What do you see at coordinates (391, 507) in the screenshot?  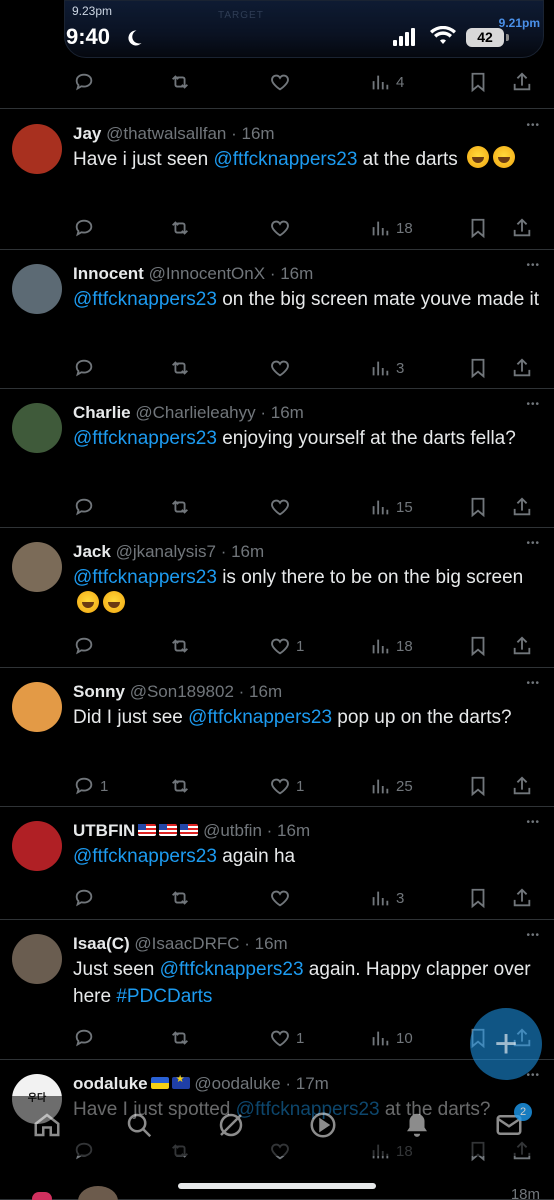 I see `views-button: 15` at bounding box center [391, 507].